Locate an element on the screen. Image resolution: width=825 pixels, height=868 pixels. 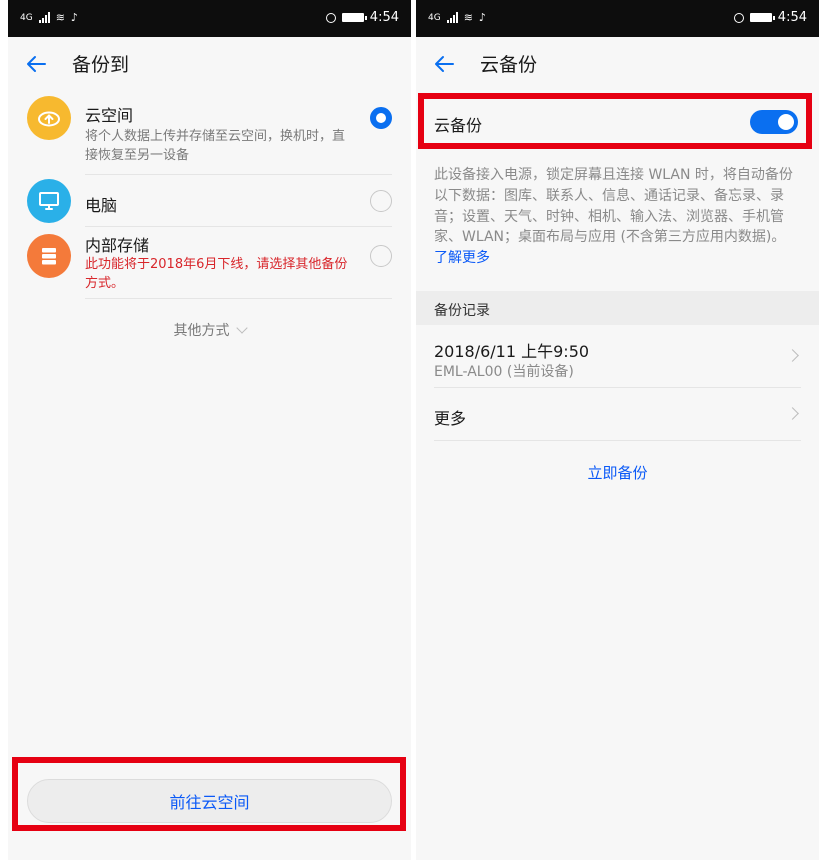
more-records-item: 更多 is located at coordinates (617, 414).